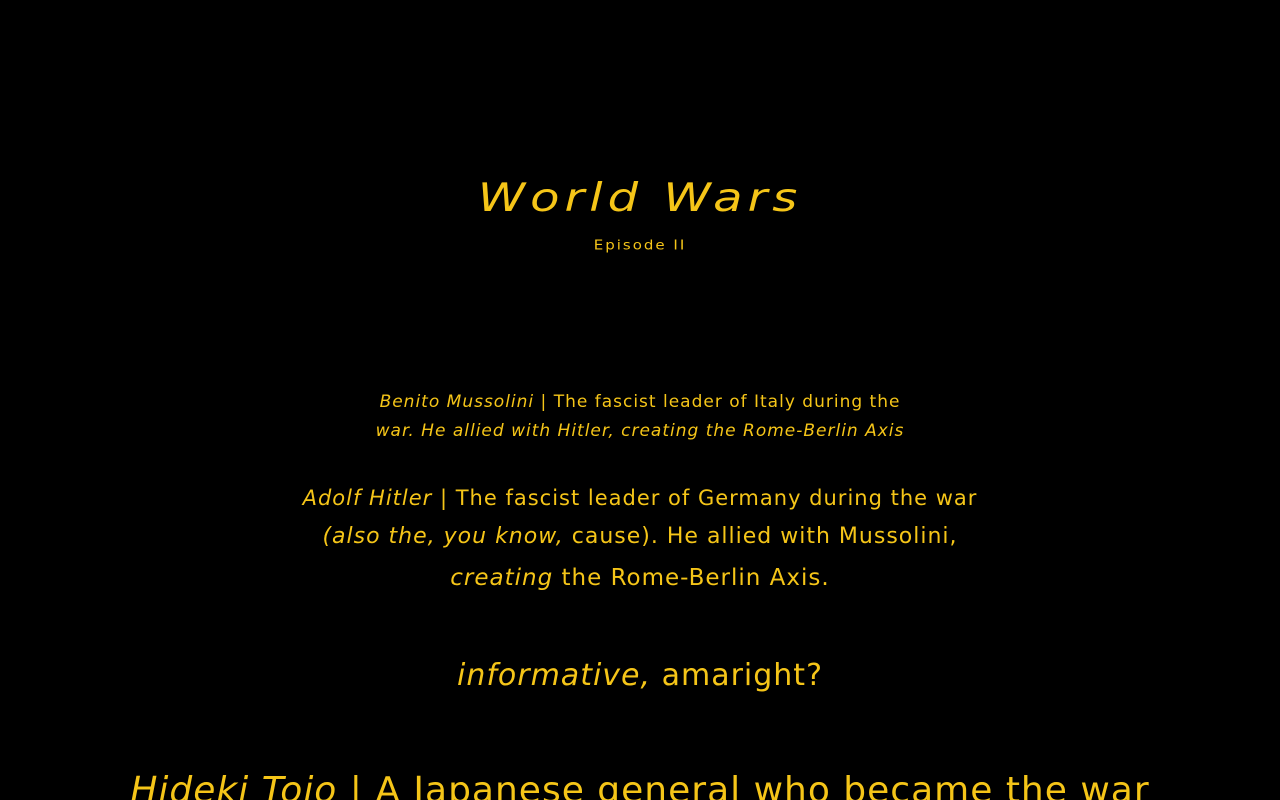 This screenshot has width=1280, height=800. I want to click on crawl-line-6-italic: informative,, so click(554, 675).